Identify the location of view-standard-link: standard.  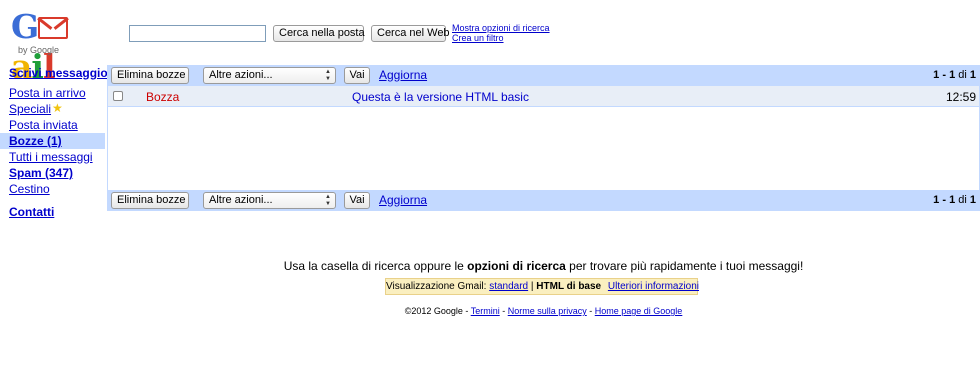
(508, 286).